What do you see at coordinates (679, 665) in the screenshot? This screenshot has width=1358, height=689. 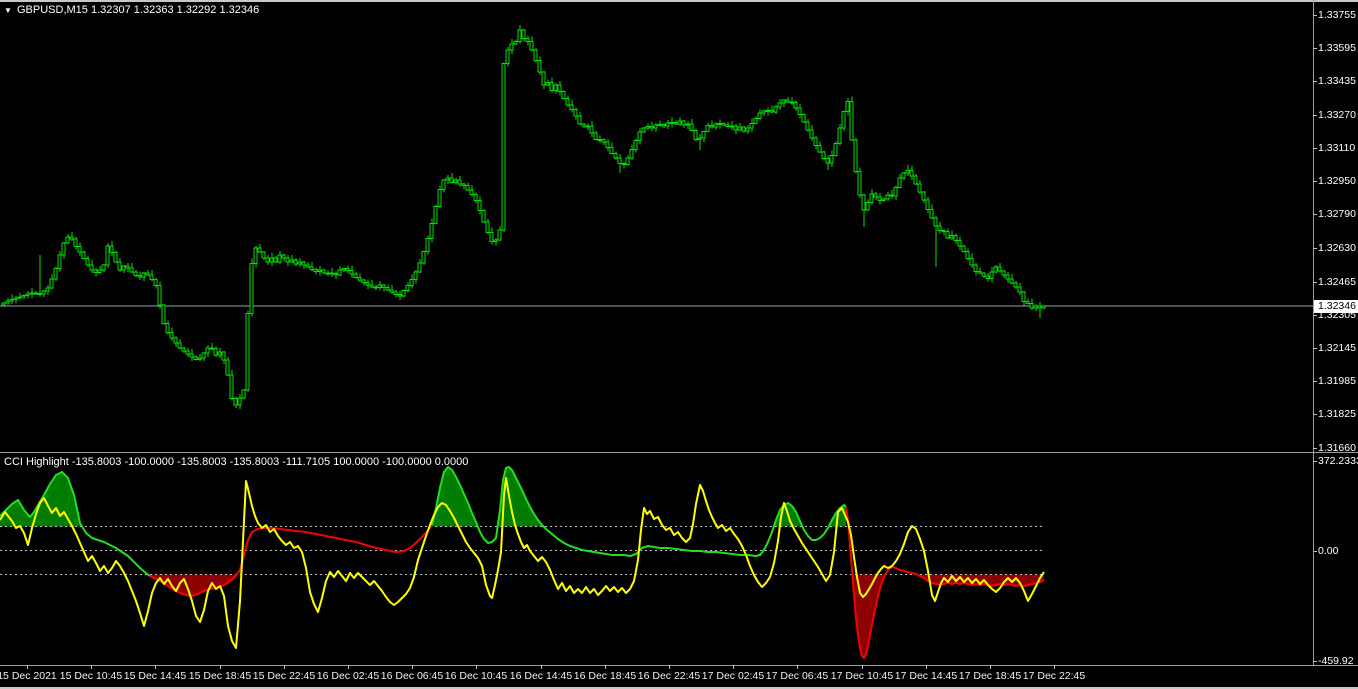 I see `time-axis-separator` at bounding box center [679, 665].